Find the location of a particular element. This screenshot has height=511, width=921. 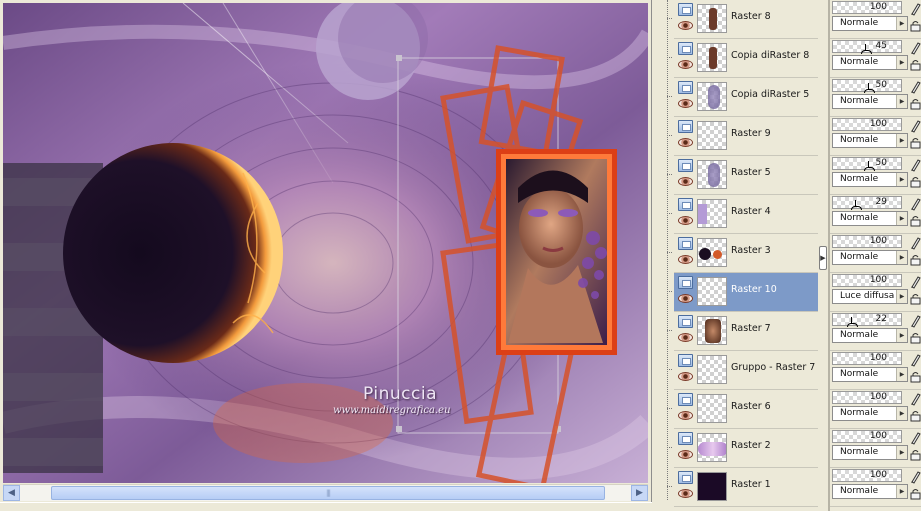

layer-row: Raster 4 is located at coordinates (747, 214).